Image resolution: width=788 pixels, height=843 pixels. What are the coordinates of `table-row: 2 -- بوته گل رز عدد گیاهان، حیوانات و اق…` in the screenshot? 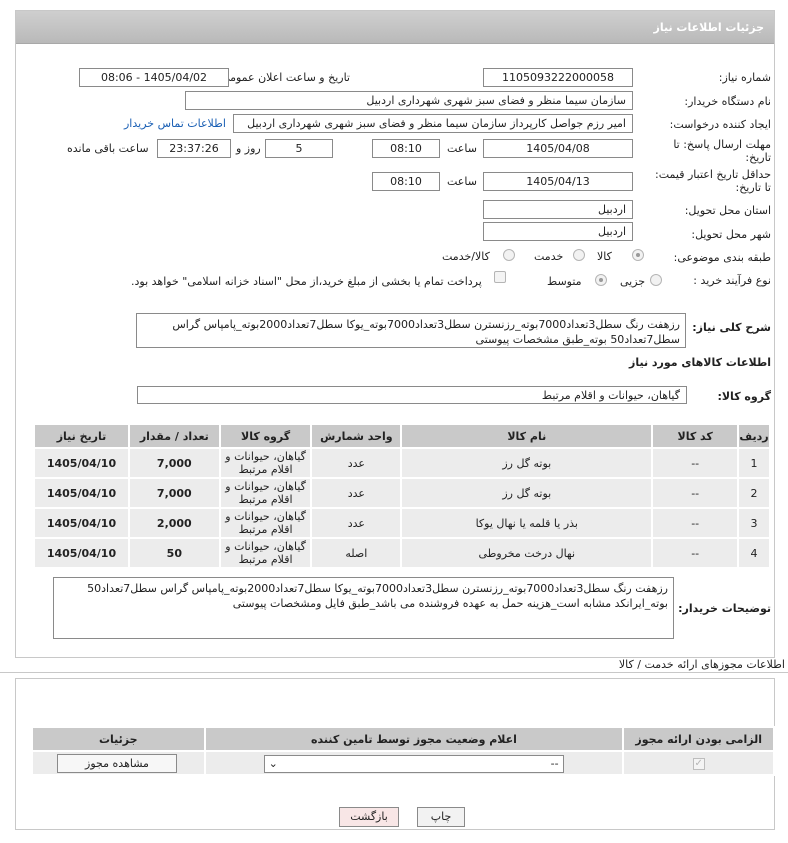 It's located at (402, 493).